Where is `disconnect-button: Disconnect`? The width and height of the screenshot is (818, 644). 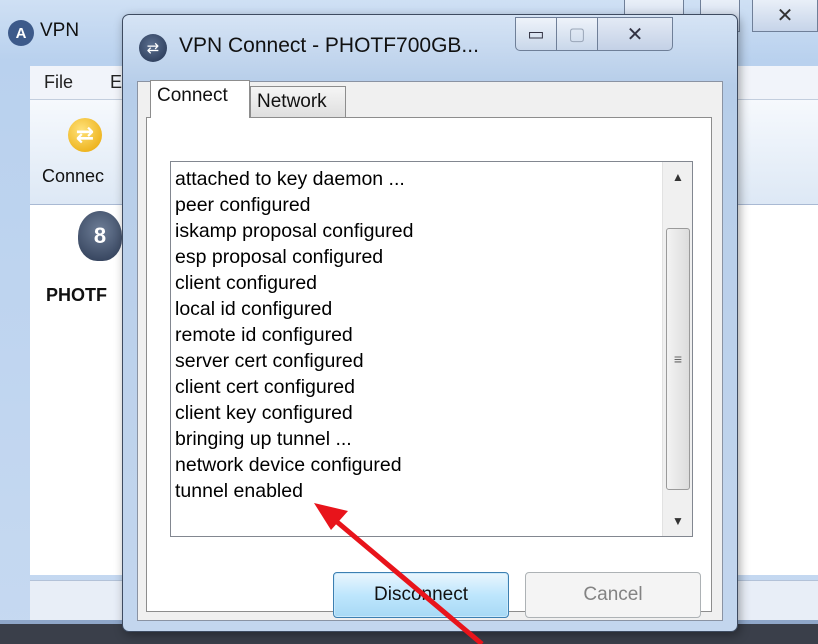
disconnect-button: Disconnect is located at coordinates (421, 595).